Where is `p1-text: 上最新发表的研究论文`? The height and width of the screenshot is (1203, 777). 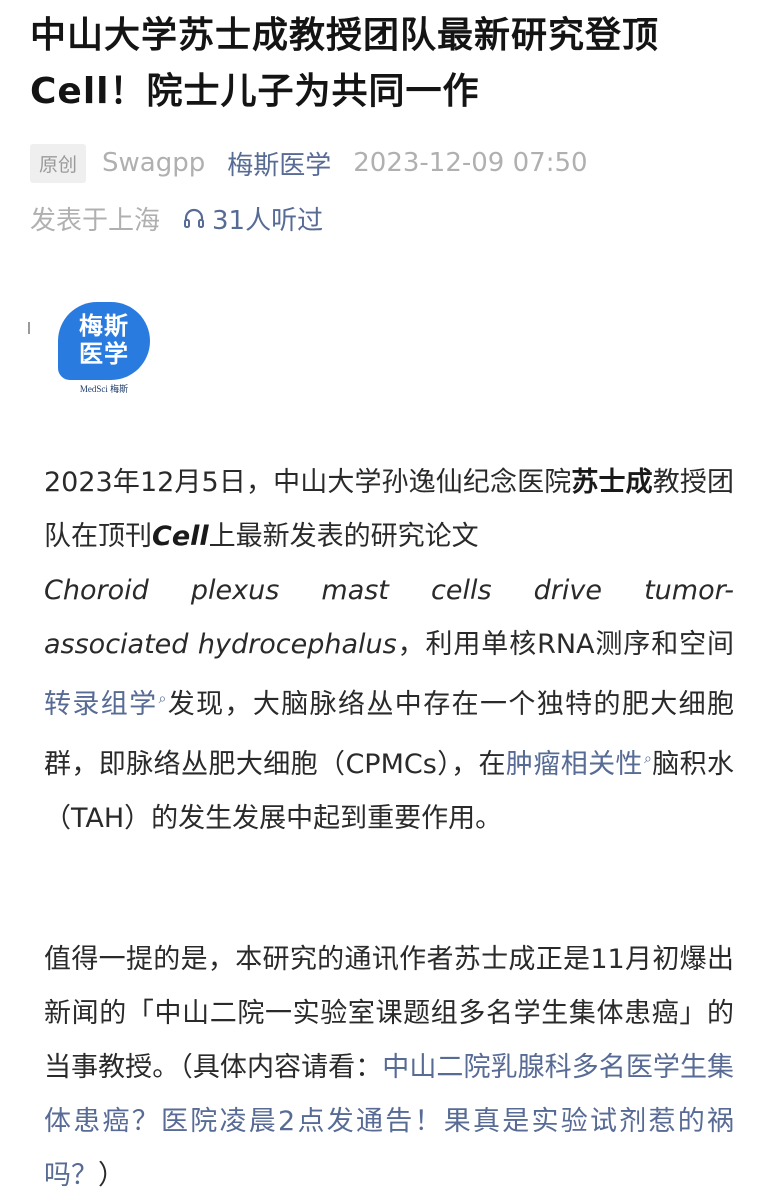
p1-text: 上最新发表的研究论文 is located at coordinates (343, 536).